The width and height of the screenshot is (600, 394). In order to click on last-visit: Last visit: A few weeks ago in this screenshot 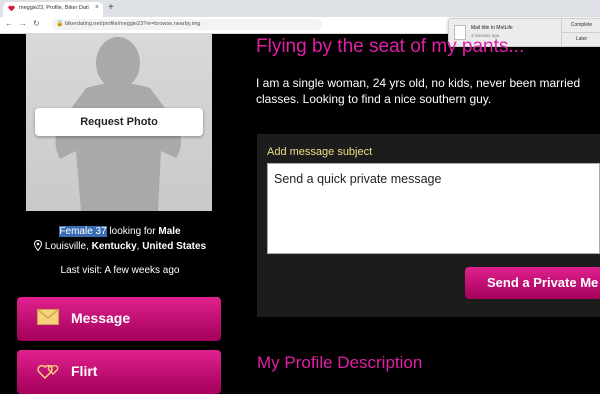, I will do `click(120, 270)`.